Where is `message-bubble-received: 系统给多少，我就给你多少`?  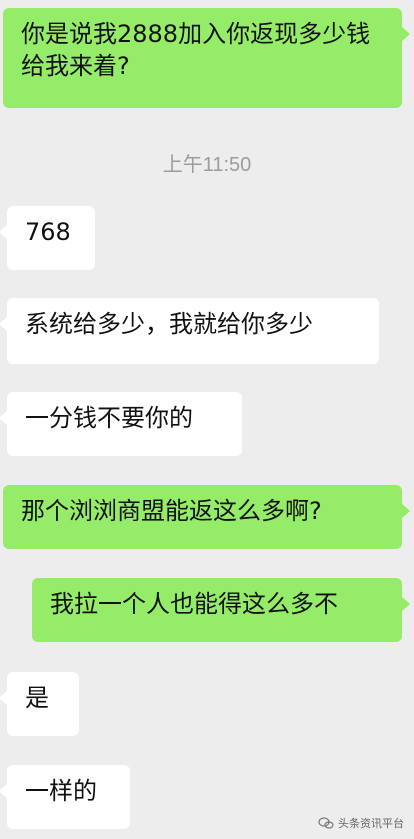 message-bubble-received: 系统给多少，我就给你多少 is located at coordinates (189, 331).